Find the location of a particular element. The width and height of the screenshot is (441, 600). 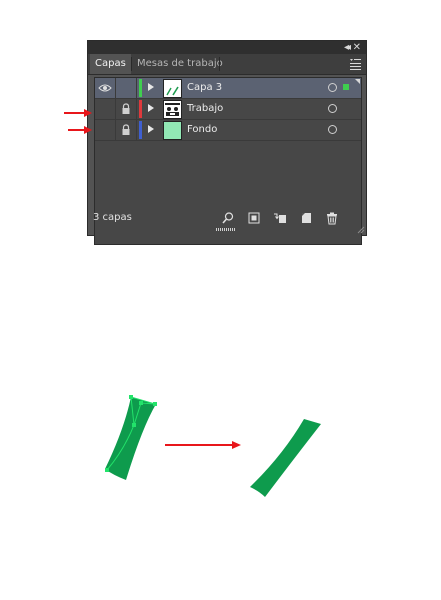

green-stroke-with-anchors is located at coordinates (131, 437).